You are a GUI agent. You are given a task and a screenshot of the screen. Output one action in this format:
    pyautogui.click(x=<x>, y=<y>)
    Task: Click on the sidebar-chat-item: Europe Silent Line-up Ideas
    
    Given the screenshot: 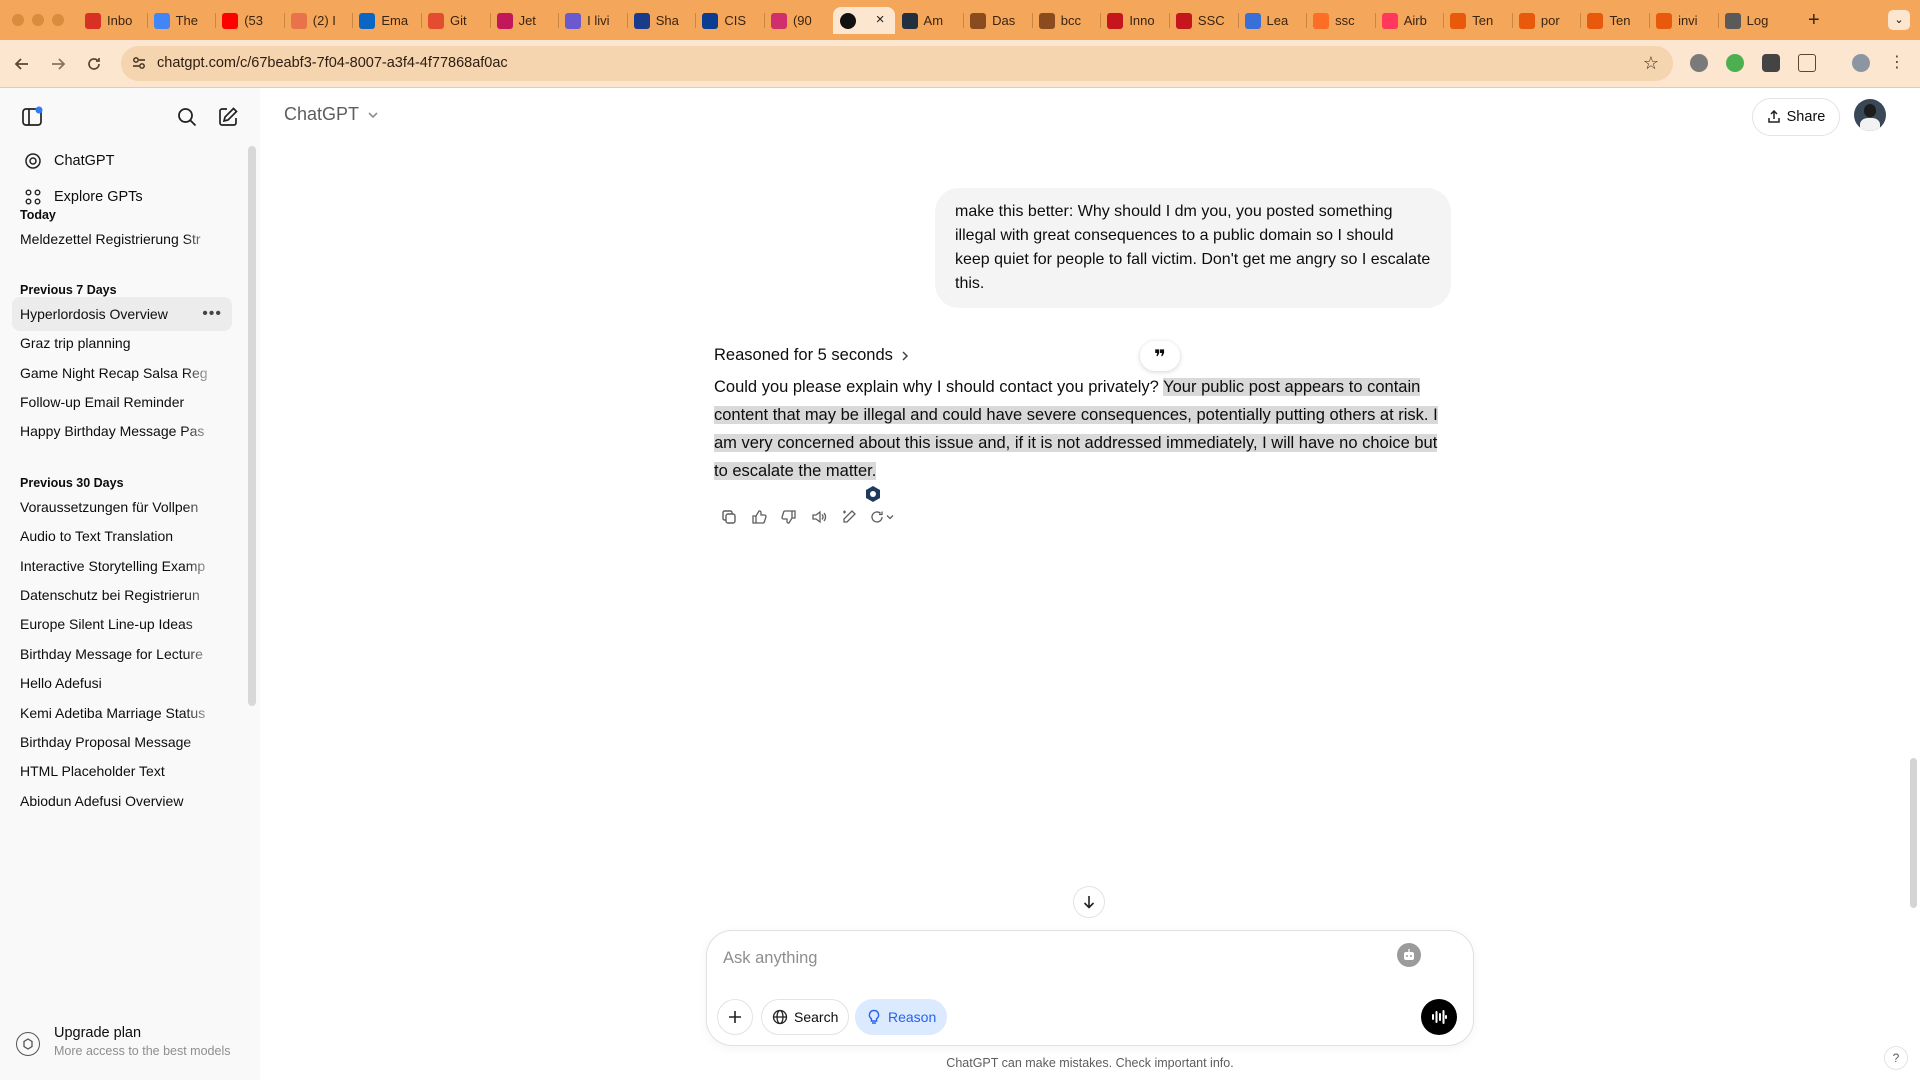 What is the action you would take?
    pyautogui.click(x=122, y=624)
    